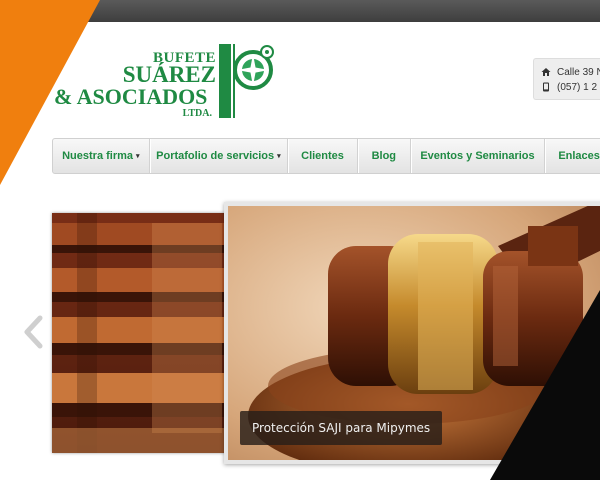 The image size is (600, 480). Describe the element at coordinates (34, 332) in the screenshot. I see `chevron-left-icon` at that location.